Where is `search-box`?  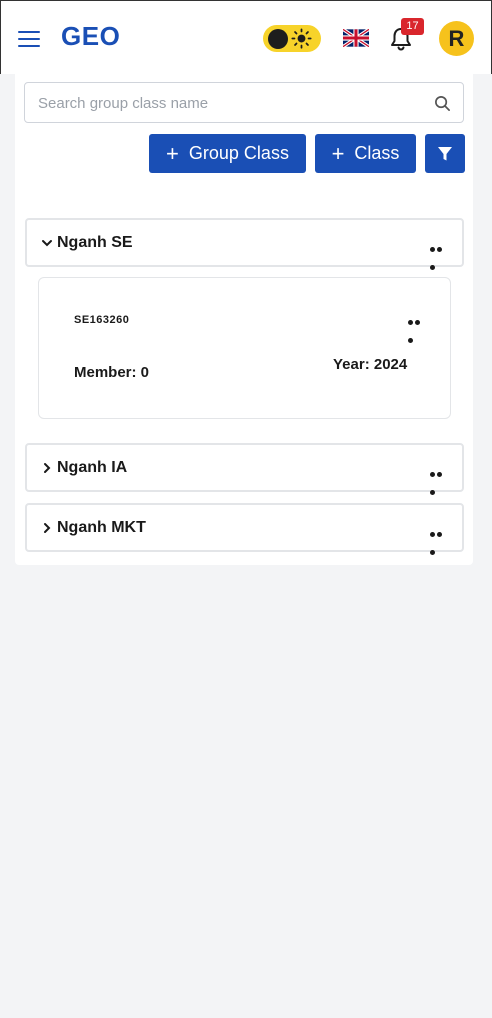
search-box is located at coordinates (244, 102).